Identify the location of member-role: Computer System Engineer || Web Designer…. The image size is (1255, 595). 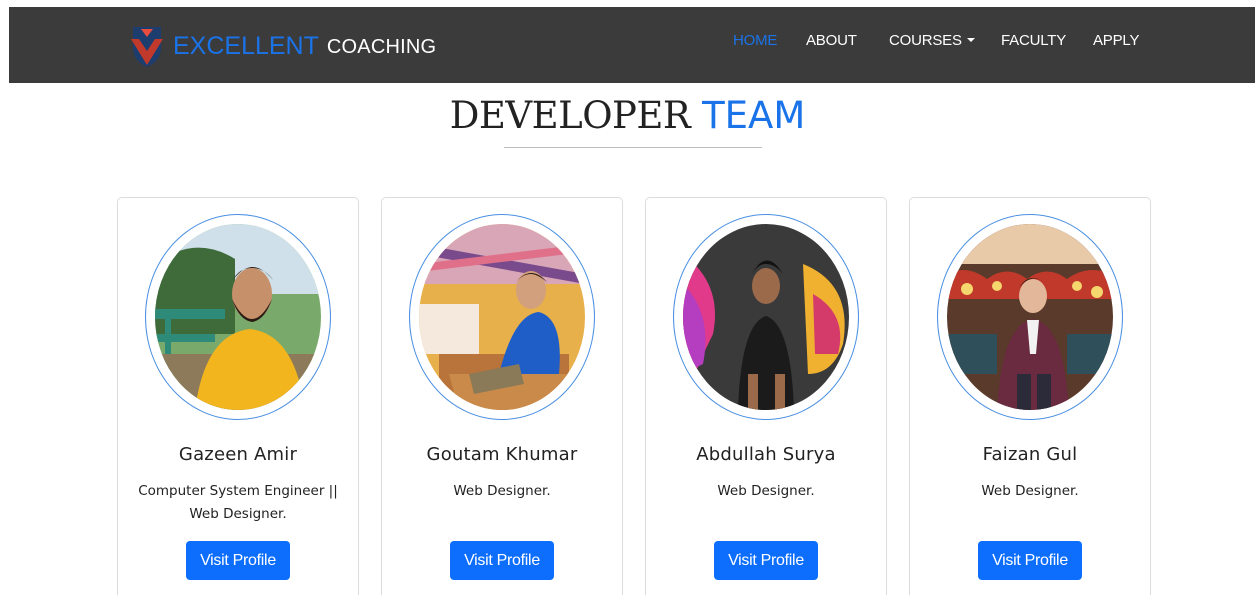
(238, 502).